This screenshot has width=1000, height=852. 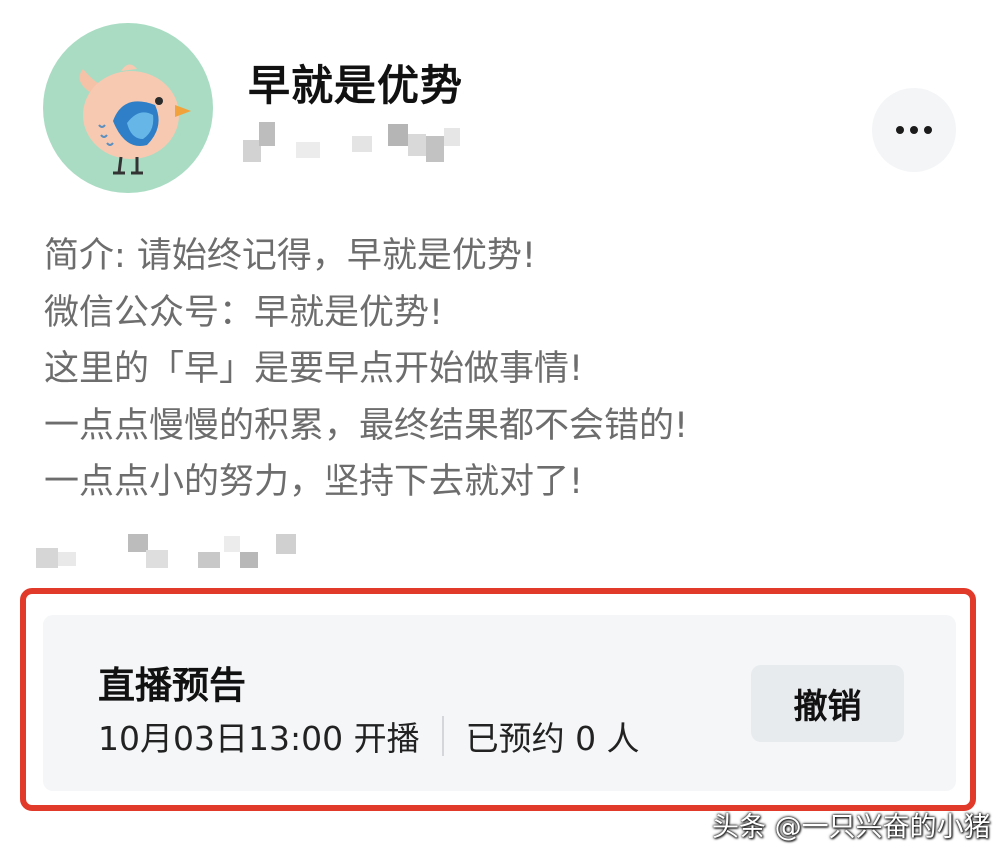 What do you see at coordinates (356, 85) in the screenshot?
I see `profile-name: 早就是优势` at bounding box center [356, 85].